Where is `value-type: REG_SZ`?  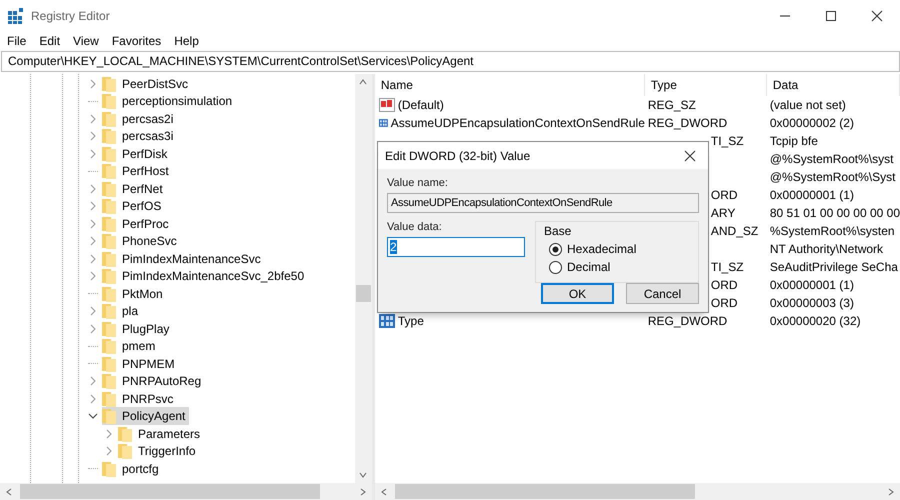 value-type: REG_SZ is located at coordinates (672, 105).